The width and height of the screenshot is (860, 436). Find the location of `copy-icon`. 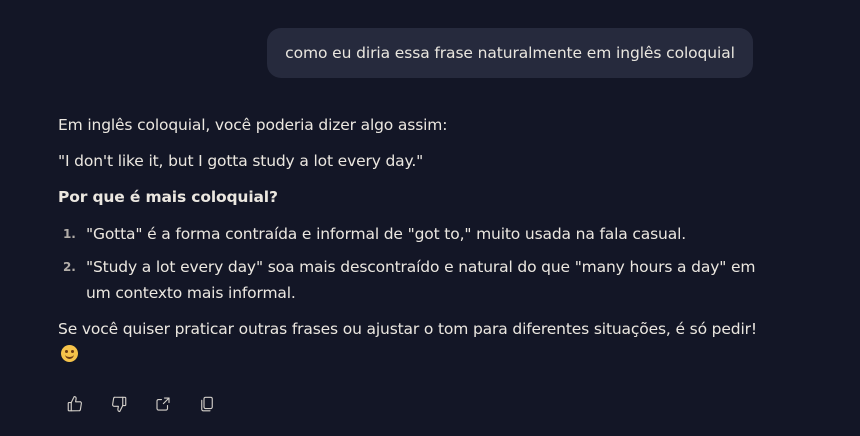

copy-icon is located at coordinates (207, 404).